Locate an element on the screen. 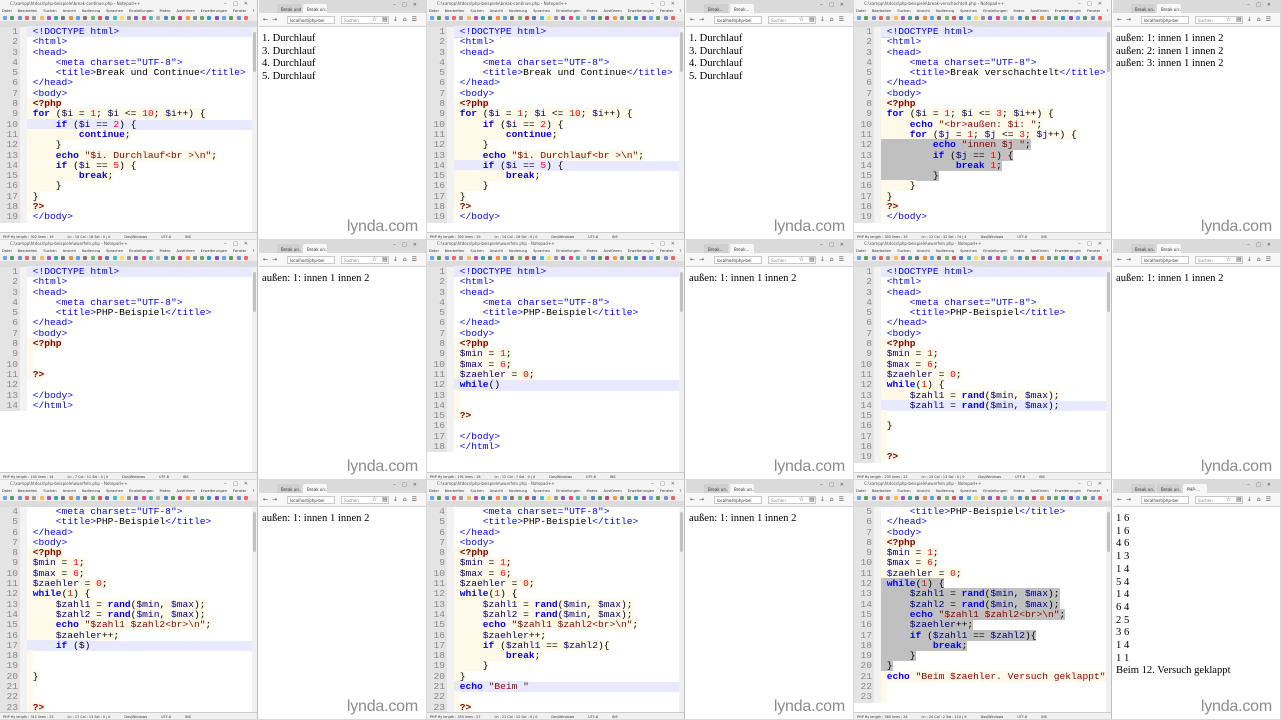  menu-item: ? is located at coordinates (1107, 11).